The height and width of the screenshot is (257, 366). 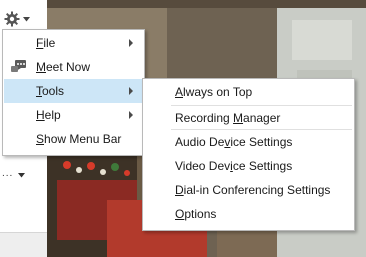 What do you see at coordinates (12, 19) in the screenshot?
I see `gear-icon` at bounding box center [12, 19].